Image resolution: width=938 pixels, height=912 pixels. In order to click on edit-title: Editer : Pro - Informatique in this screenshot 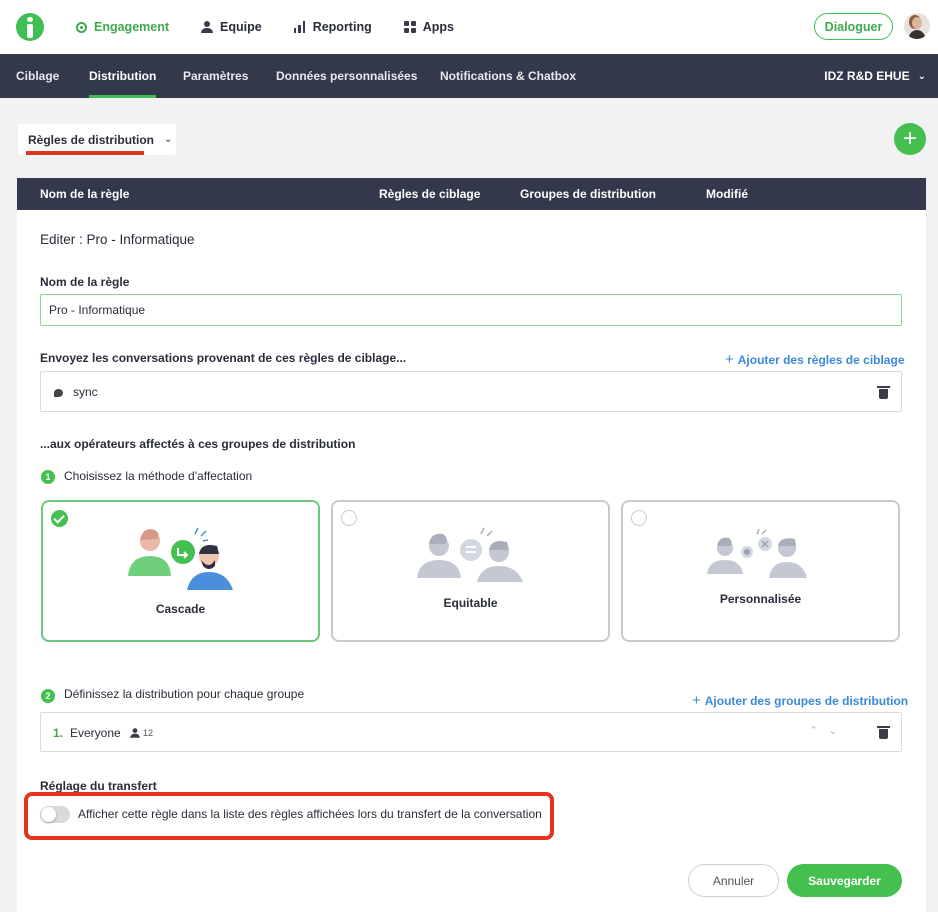, I will do `click(117, 239)`.